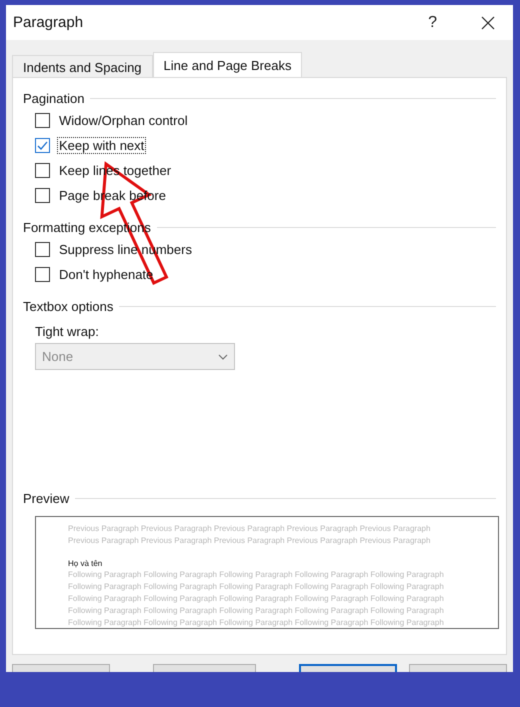 This screenshot has height=707, width=520. I want to click on field-label: Tight wrap:, so click(67, 331).